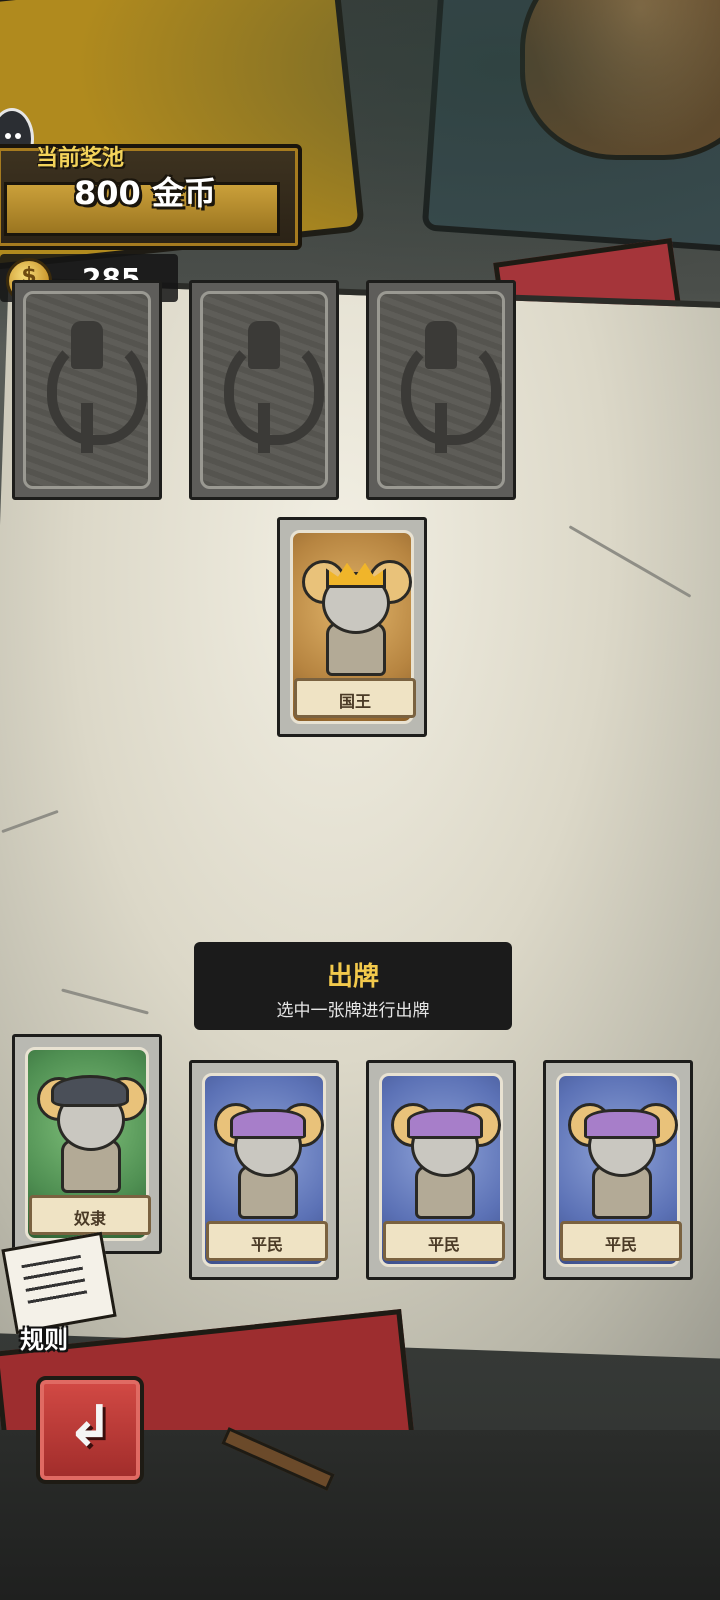  What do you see at coordinates (145, 193) in the screenshot?
I see `prize-pool-amount: 800 金币` at bounding box center [145, 193].